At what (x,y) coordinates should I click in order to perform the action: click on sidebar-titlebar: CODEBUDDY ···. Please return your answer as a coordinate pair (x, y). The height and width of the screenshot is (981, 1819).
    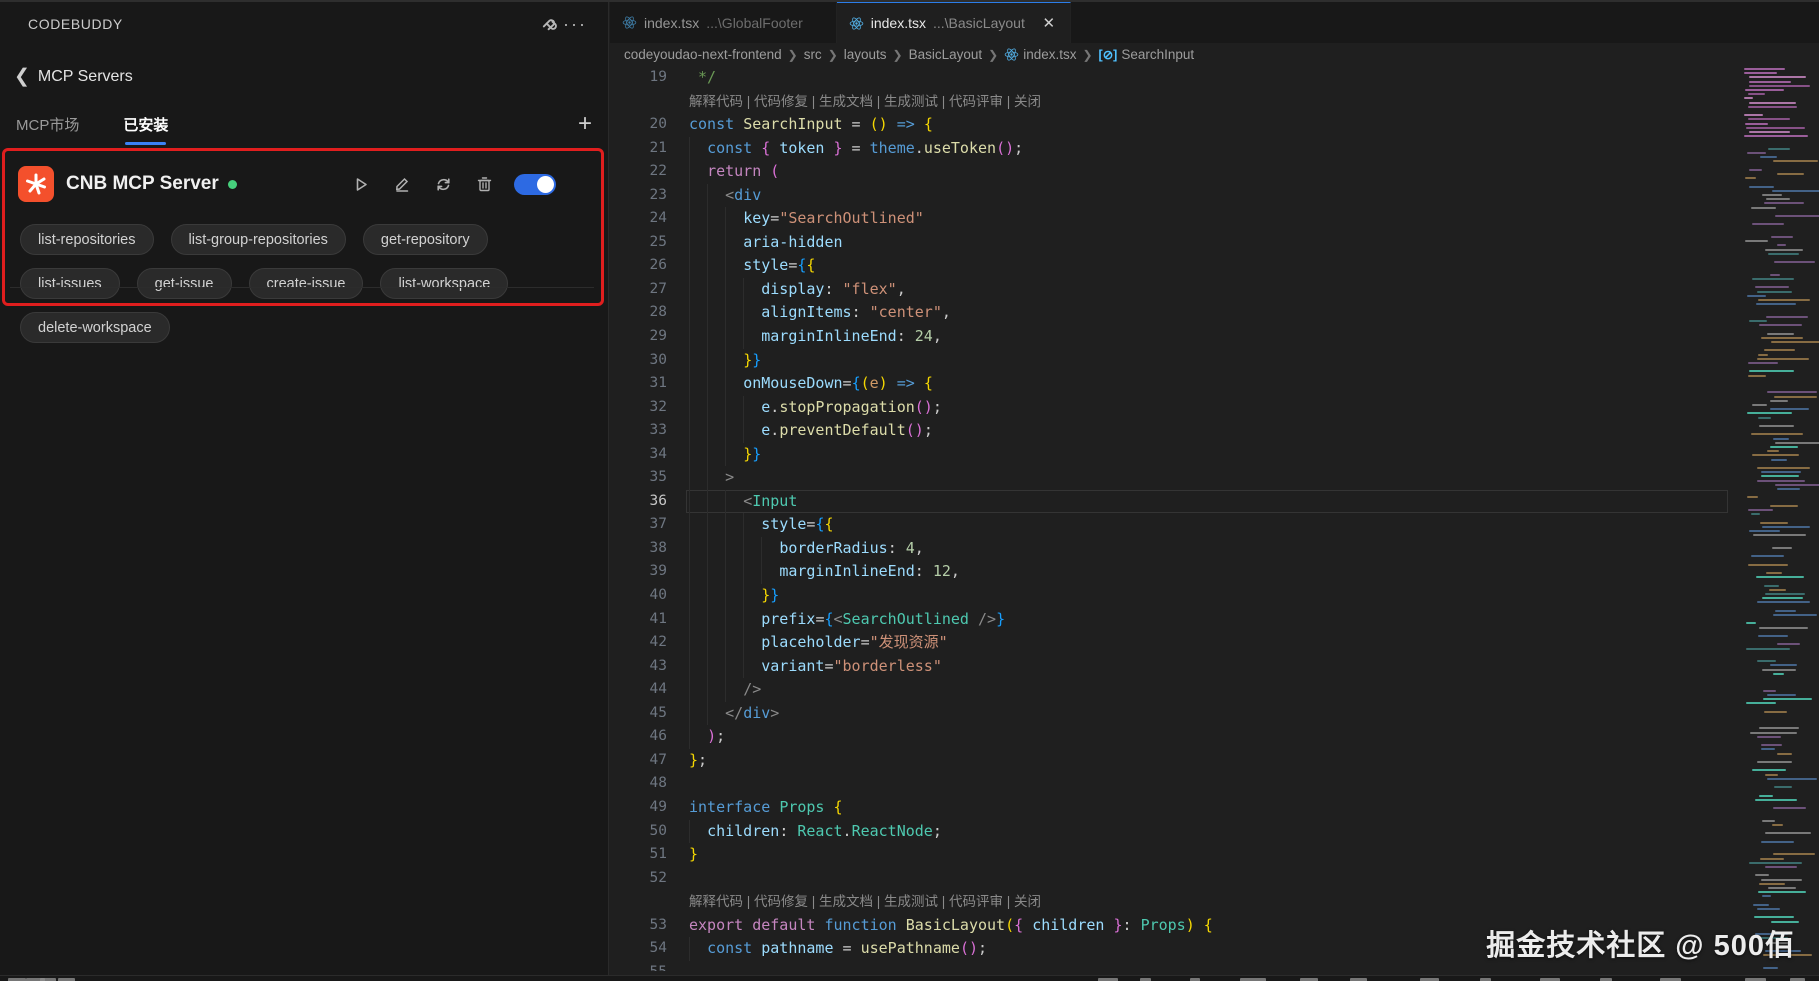
    Looking at the image, I should click on (304, 24).